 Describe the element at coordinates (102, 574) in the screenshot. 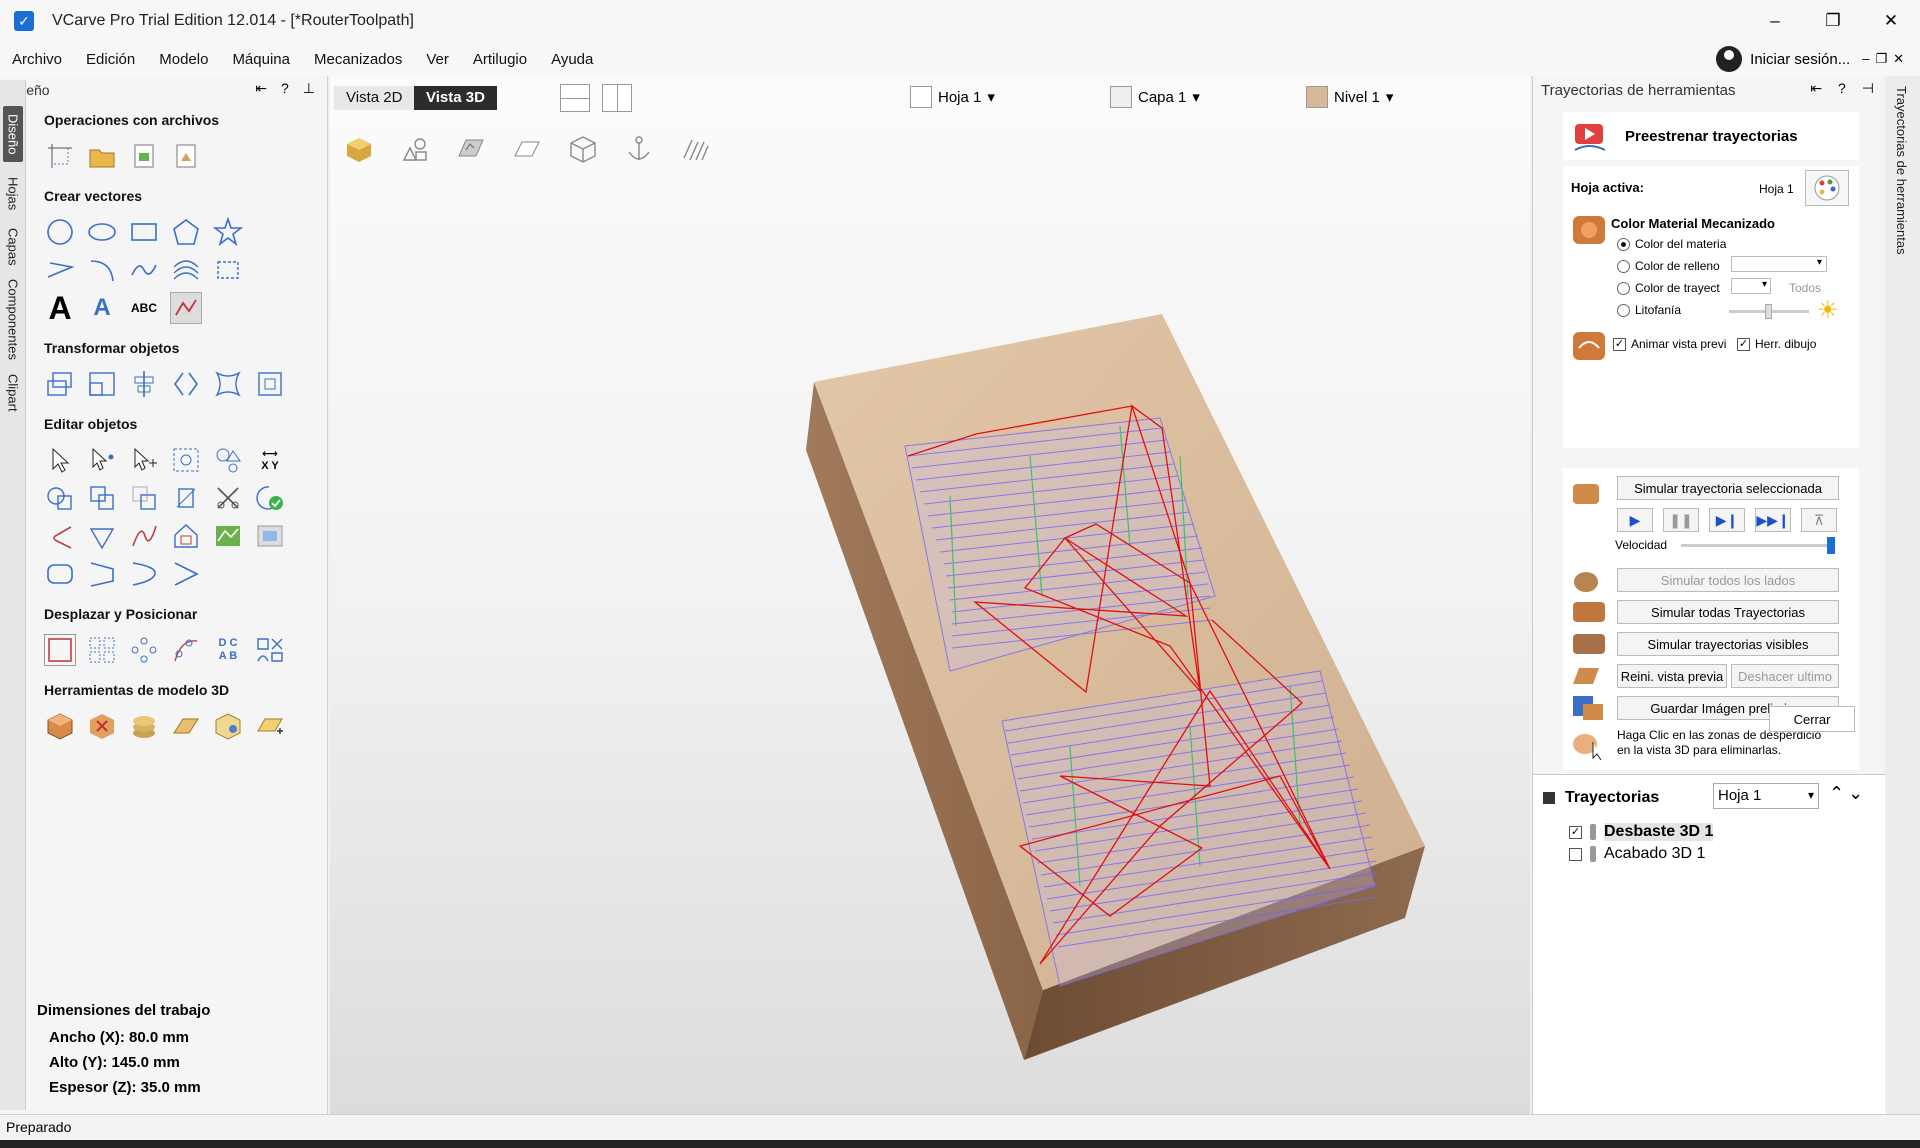

I see `extend-icon` at that location.